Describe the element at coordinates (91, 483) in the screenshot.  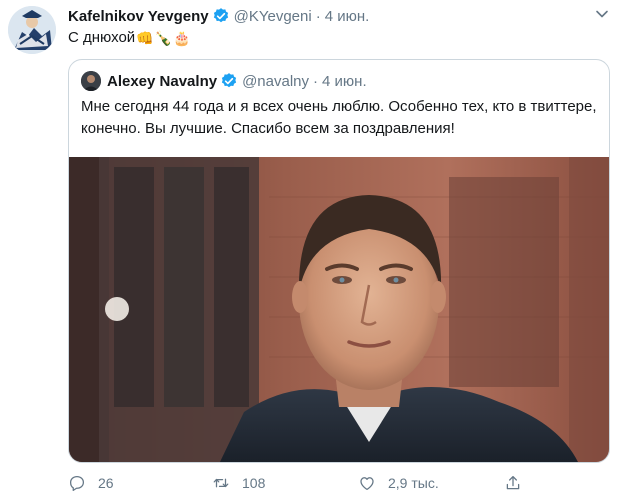
I see `reply-button: 26` at that location.